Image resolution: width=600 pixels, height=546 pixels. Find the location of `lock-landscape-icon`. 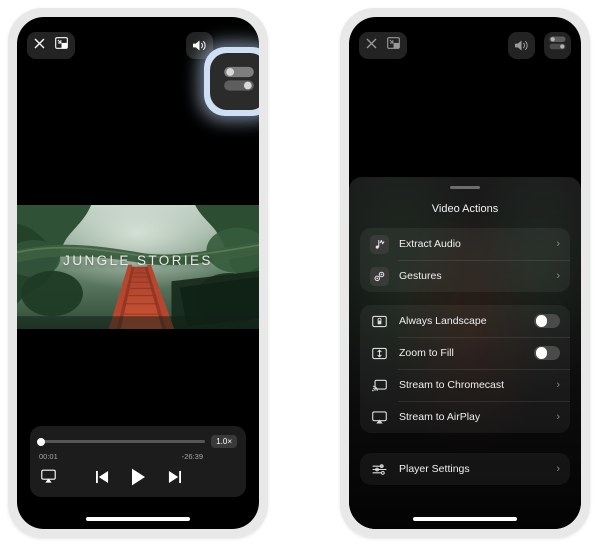

lock-landscape-icon is located at coordinates (379, 321).